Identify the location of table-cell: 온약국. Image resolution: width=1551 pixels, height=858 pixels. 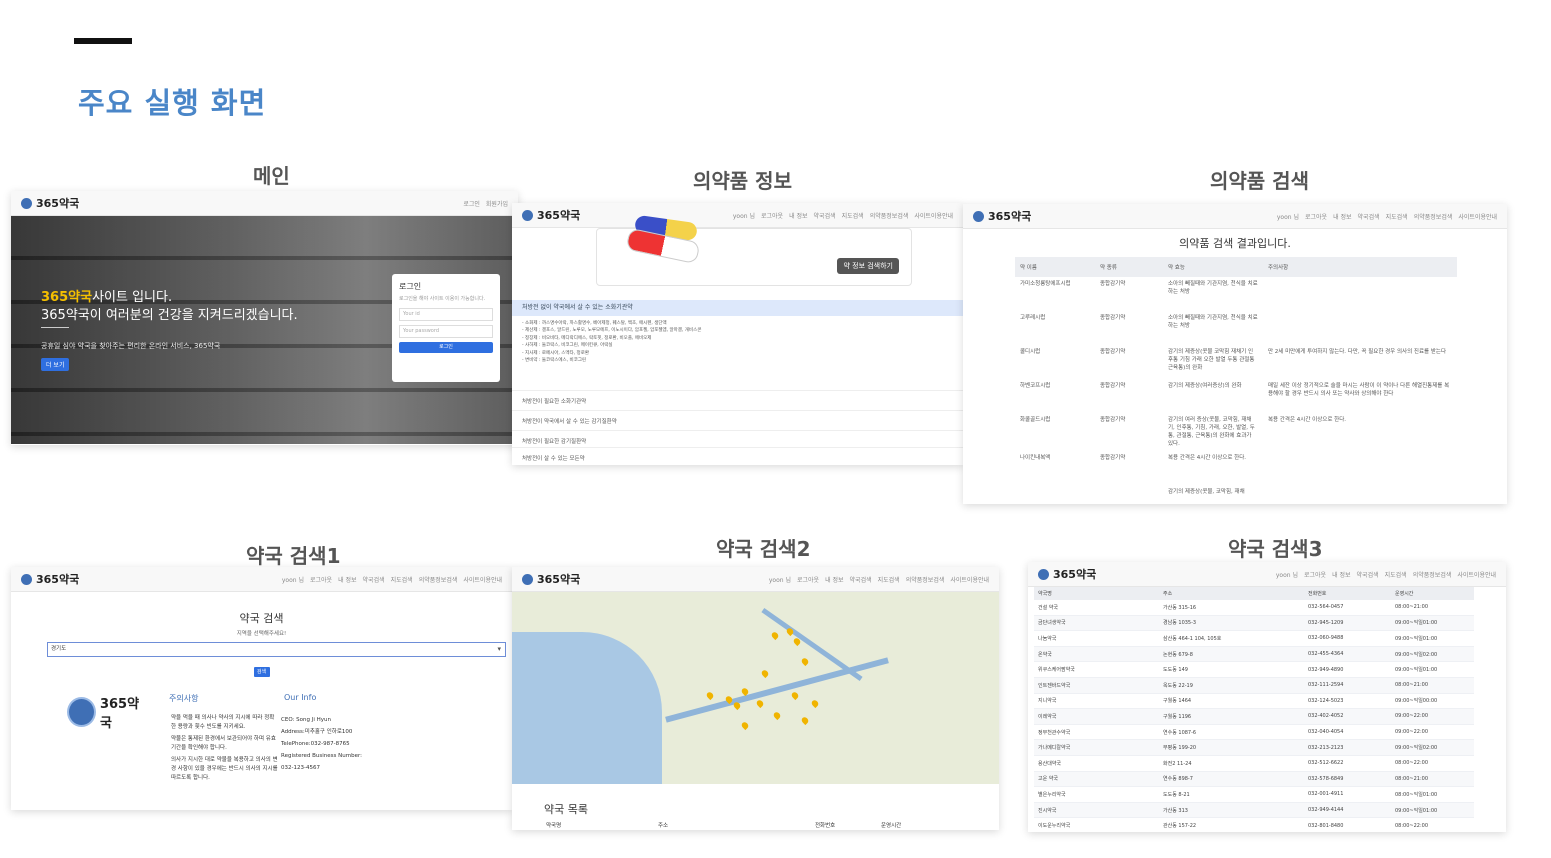
(1096, 654).